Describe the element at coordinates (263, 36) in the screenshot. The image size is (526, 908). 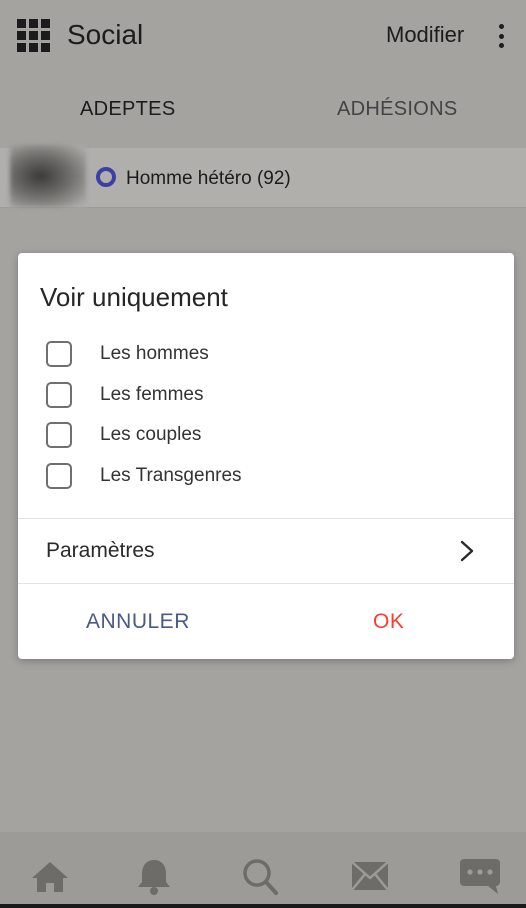
I see `app-bar: Social Modifier` at that location.